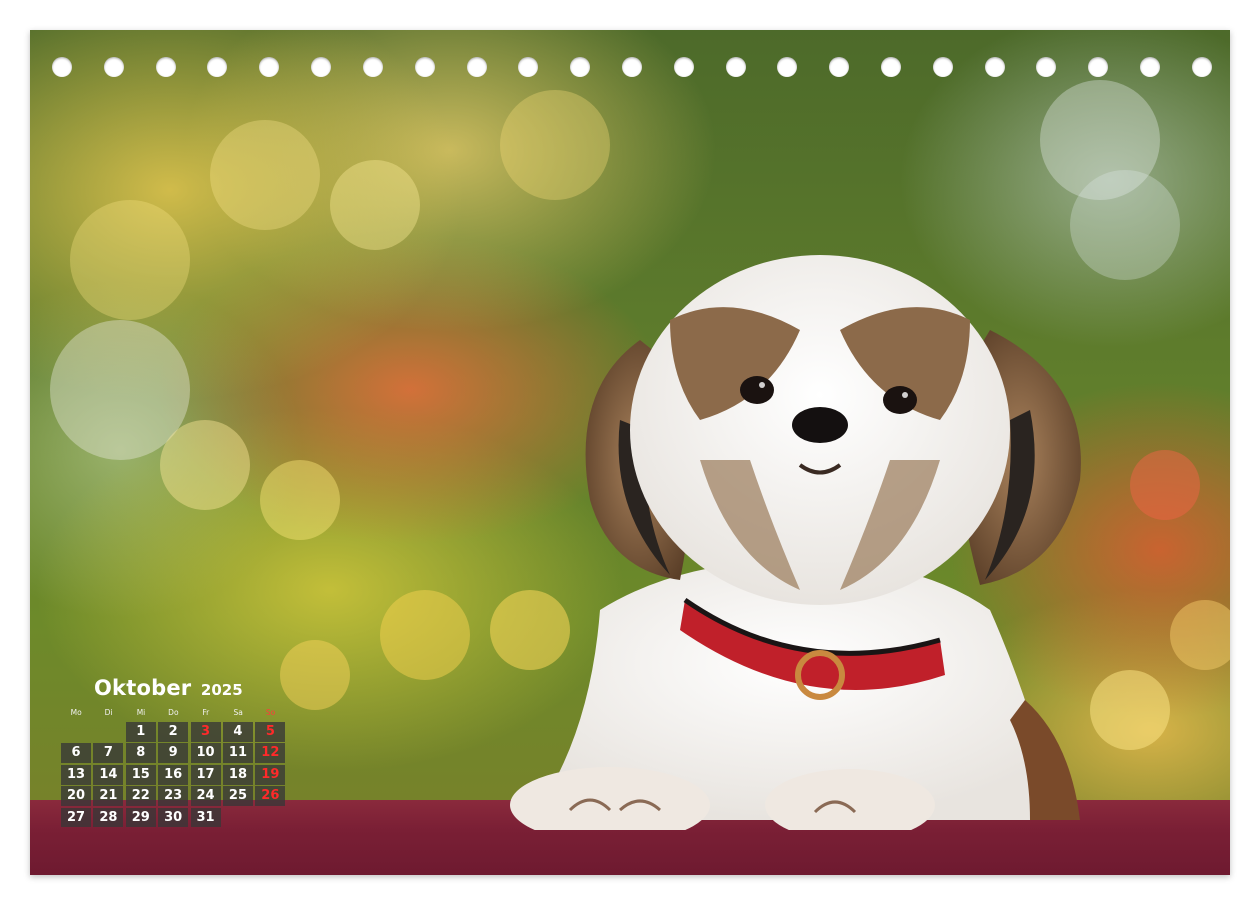 Image resolution: width=1260 pixels, height=905 pixels. I want to click on calendar-day: 18, so click(237, 774).